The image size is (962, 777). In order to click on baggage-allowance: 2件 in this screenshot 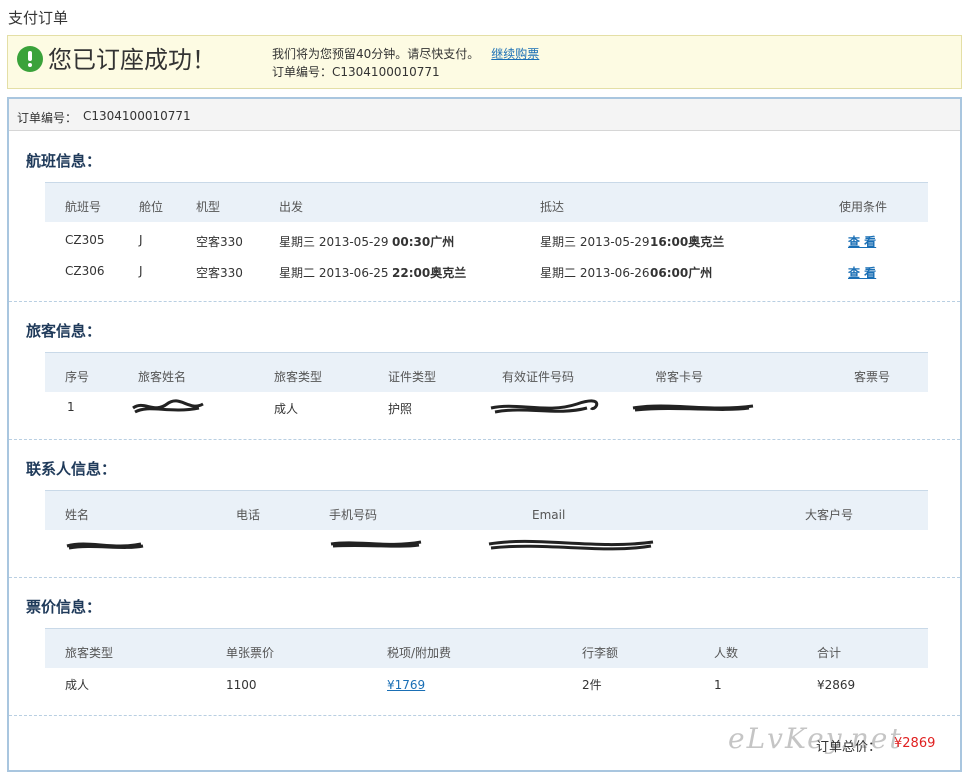, I will do `click(592, 685)`.